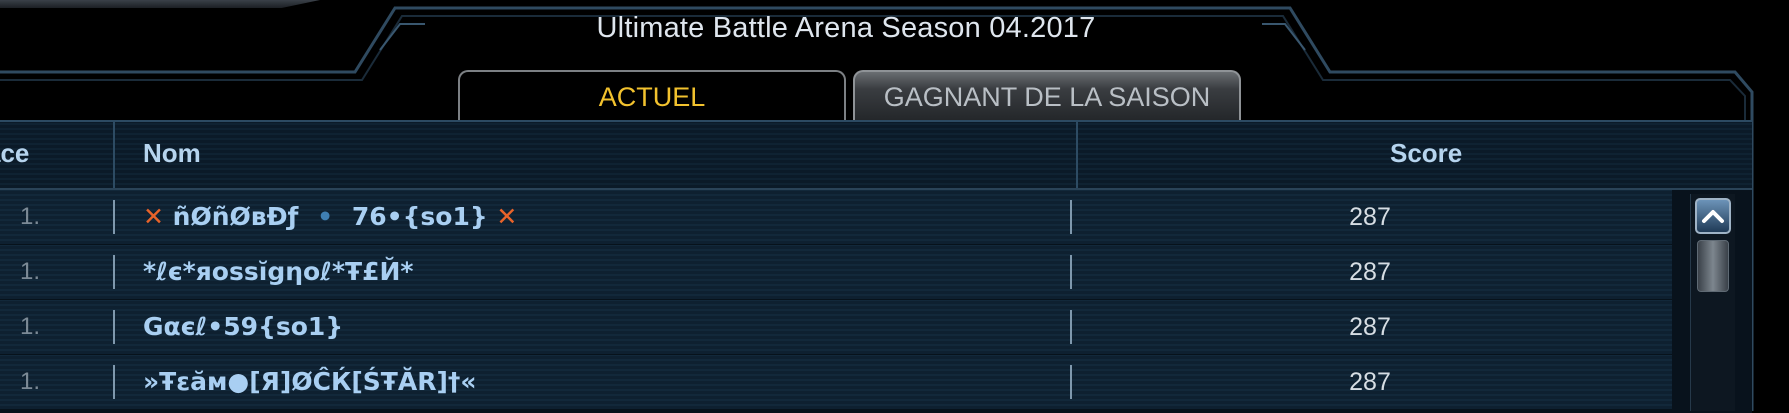  I want to click on tab-current: ACTUEL, so click(652, 95).